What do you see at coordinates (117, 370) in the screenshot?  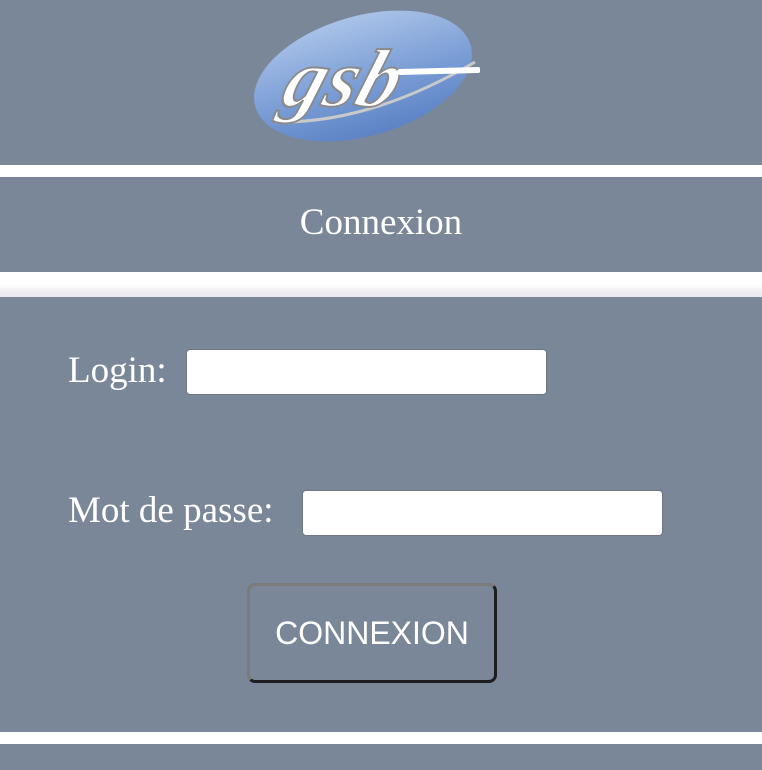 I see `login-label: Login:` at bounding box center [117, 370].